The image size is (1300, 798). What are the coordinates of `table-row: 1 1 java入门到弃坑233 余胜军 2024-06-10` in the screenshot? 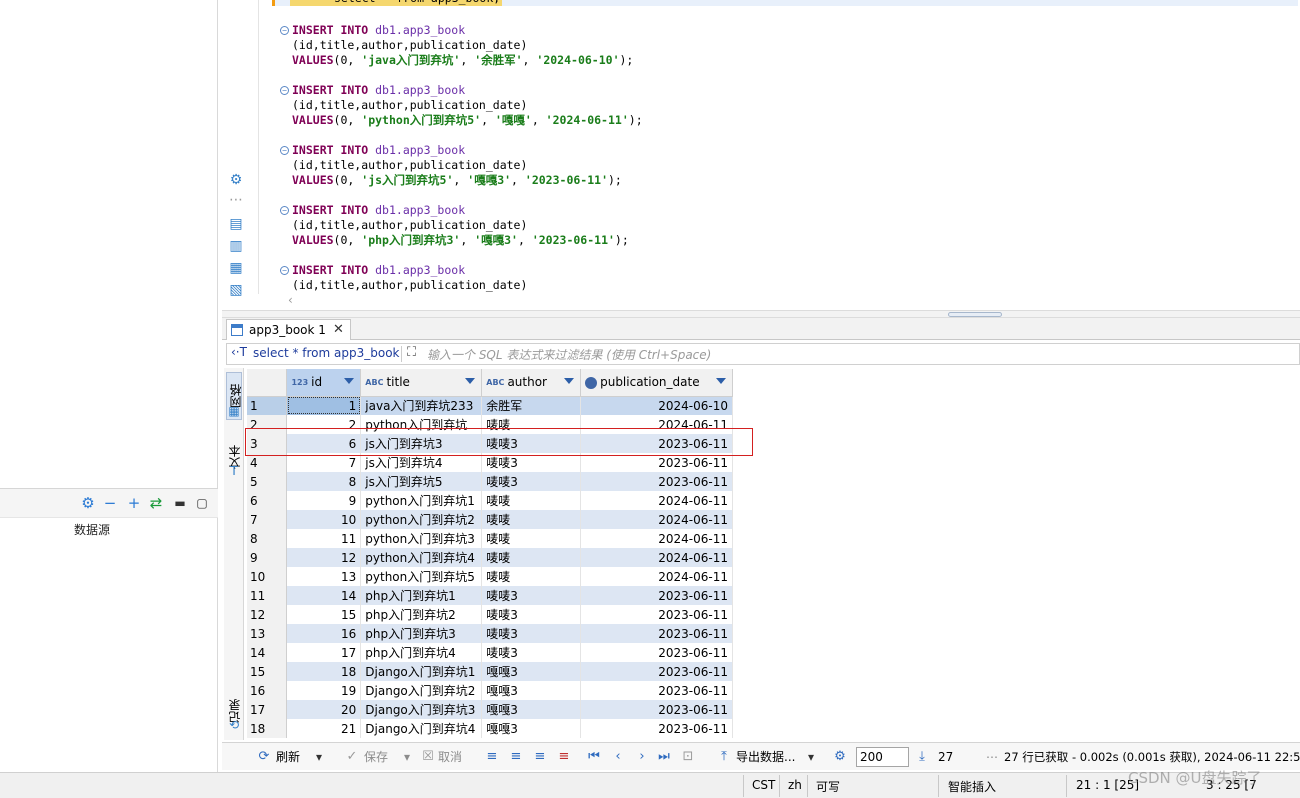 It's located at (490, 405).